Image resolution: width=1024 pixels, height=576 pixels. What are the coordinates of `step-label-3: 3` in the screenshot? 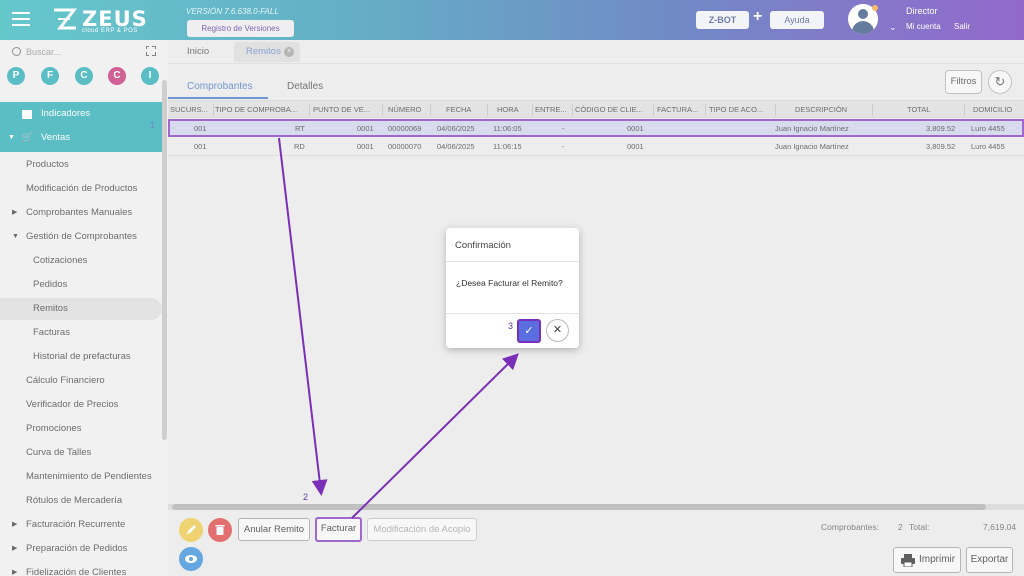 It's located at (511, 326).